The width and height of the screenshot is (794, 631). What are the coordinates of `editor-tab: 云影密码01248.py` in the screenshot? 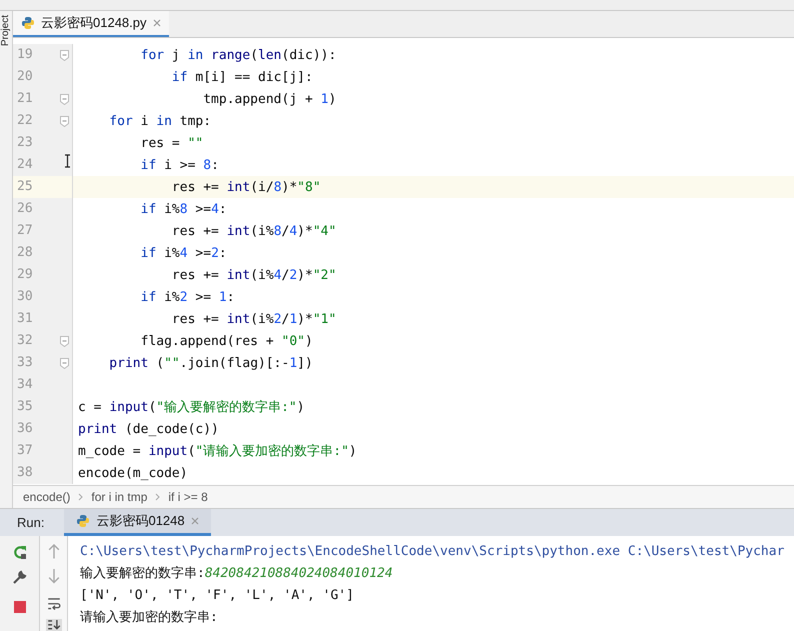 It's located at (90, 24).